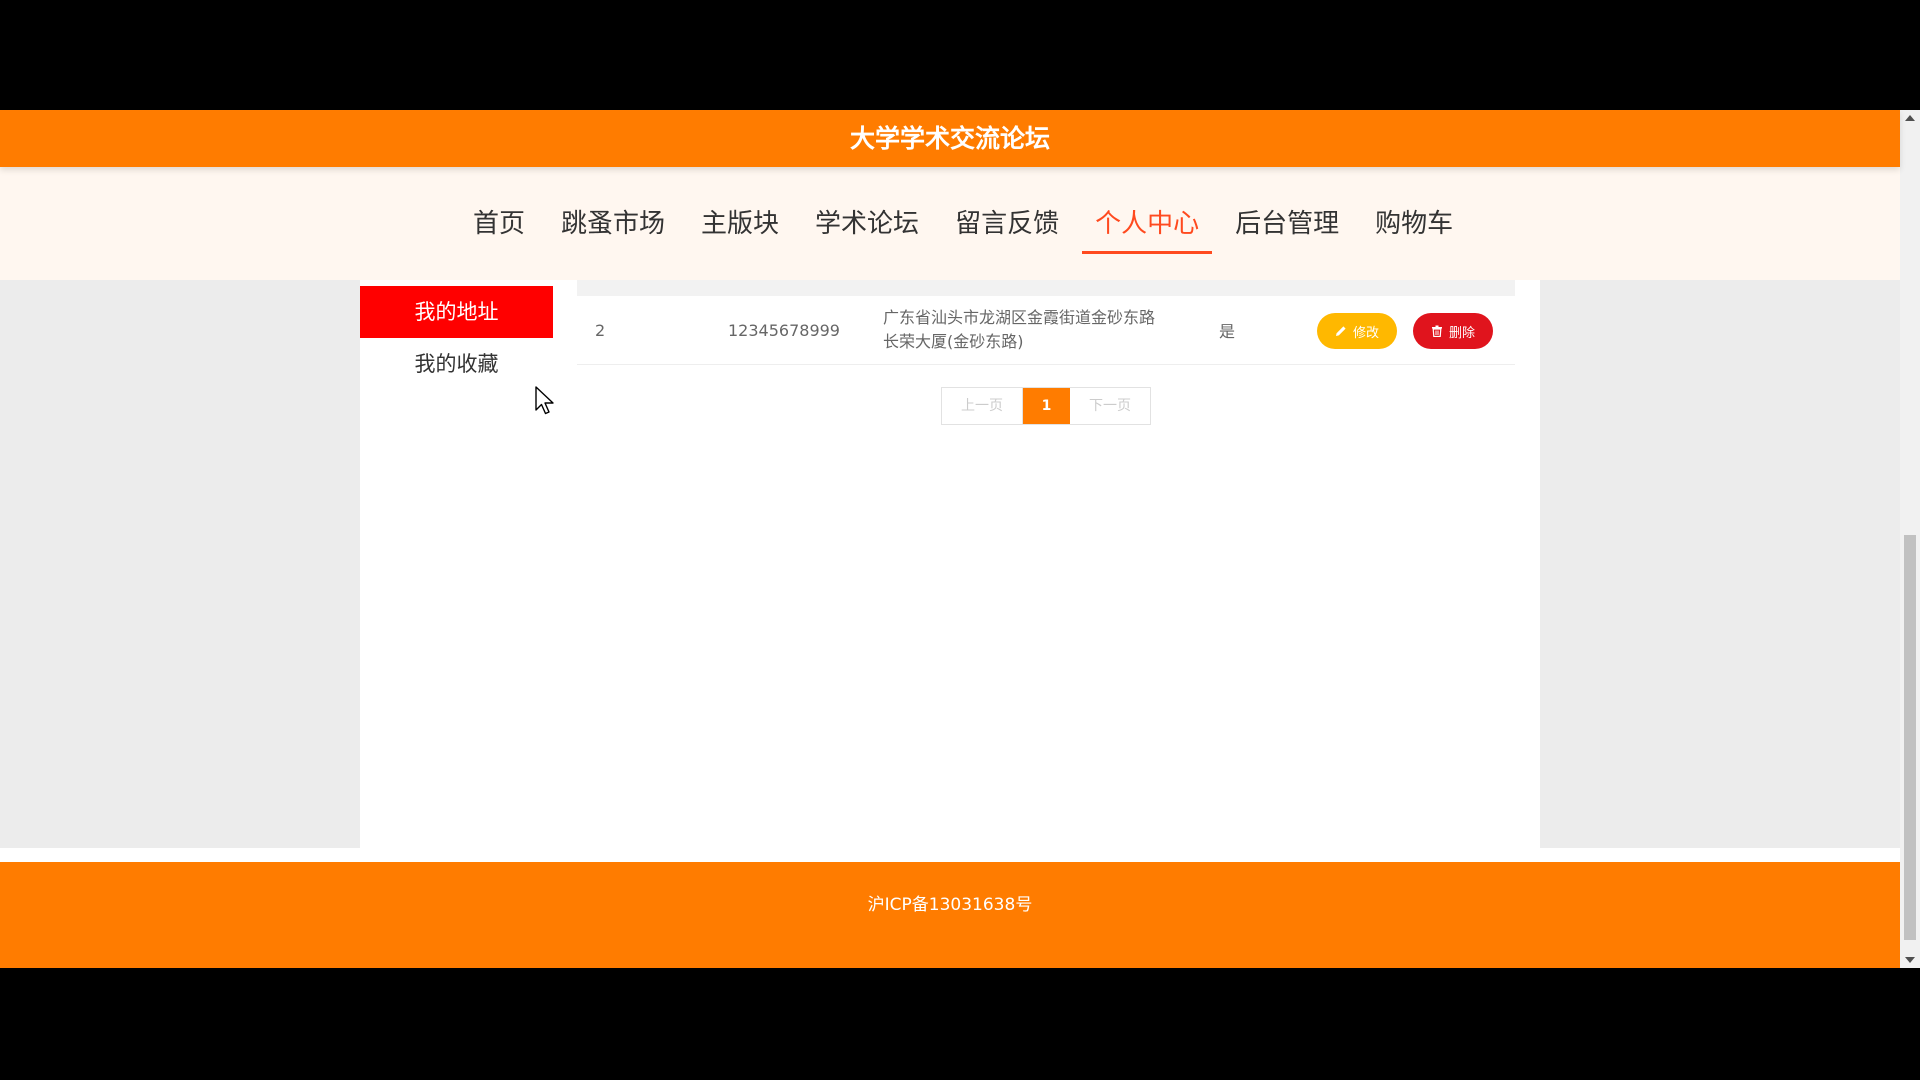  What do you see at coordinates (953, 341) in the screenshot?
I see `address-line-2: 长荣大厦(金砂东路)` at bounding box center [953, 341].